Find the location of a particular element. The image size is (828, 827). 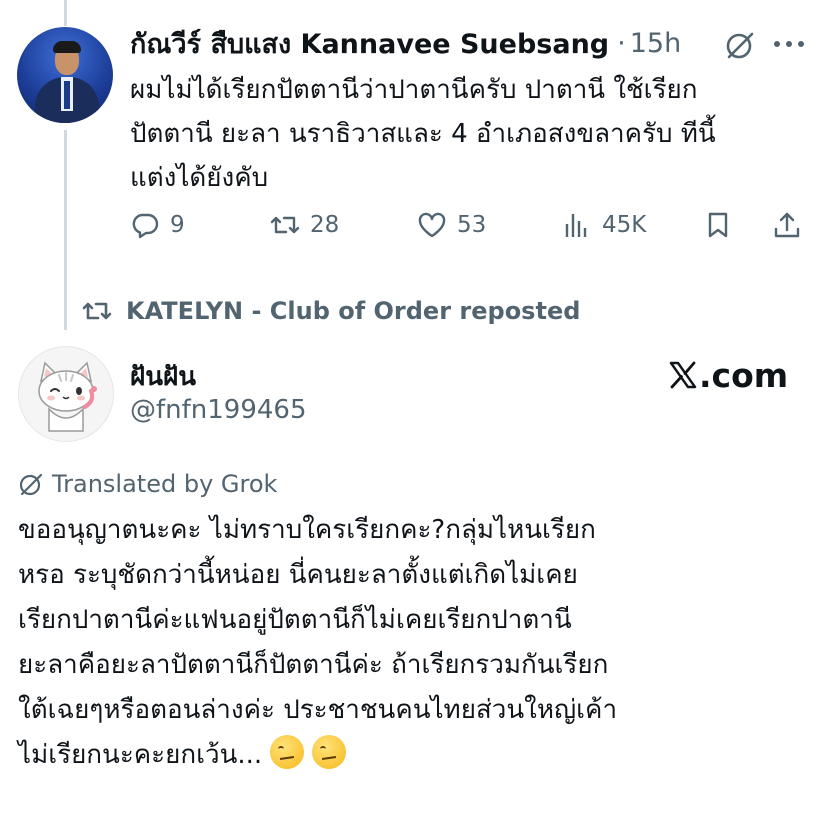

tweet-header: กัณวีร์ สืบแสง Kannavee Suebsang · 15h is located at coordinates (405, 43).